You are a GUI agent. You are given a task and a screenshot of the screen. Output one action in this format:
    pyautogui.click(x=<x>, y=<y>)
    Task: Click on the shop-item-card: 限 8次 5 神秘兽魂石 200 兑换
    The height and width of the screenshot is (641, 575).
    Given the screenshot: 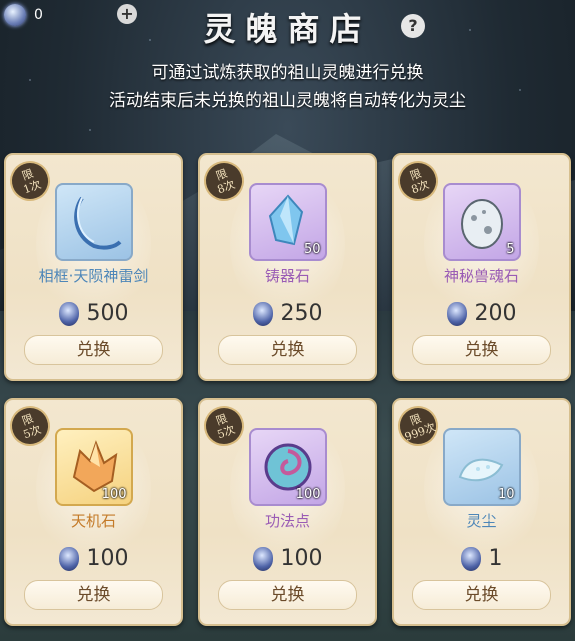 What is the action you would take?
    pyautogui.click(x=481, y=267)
    